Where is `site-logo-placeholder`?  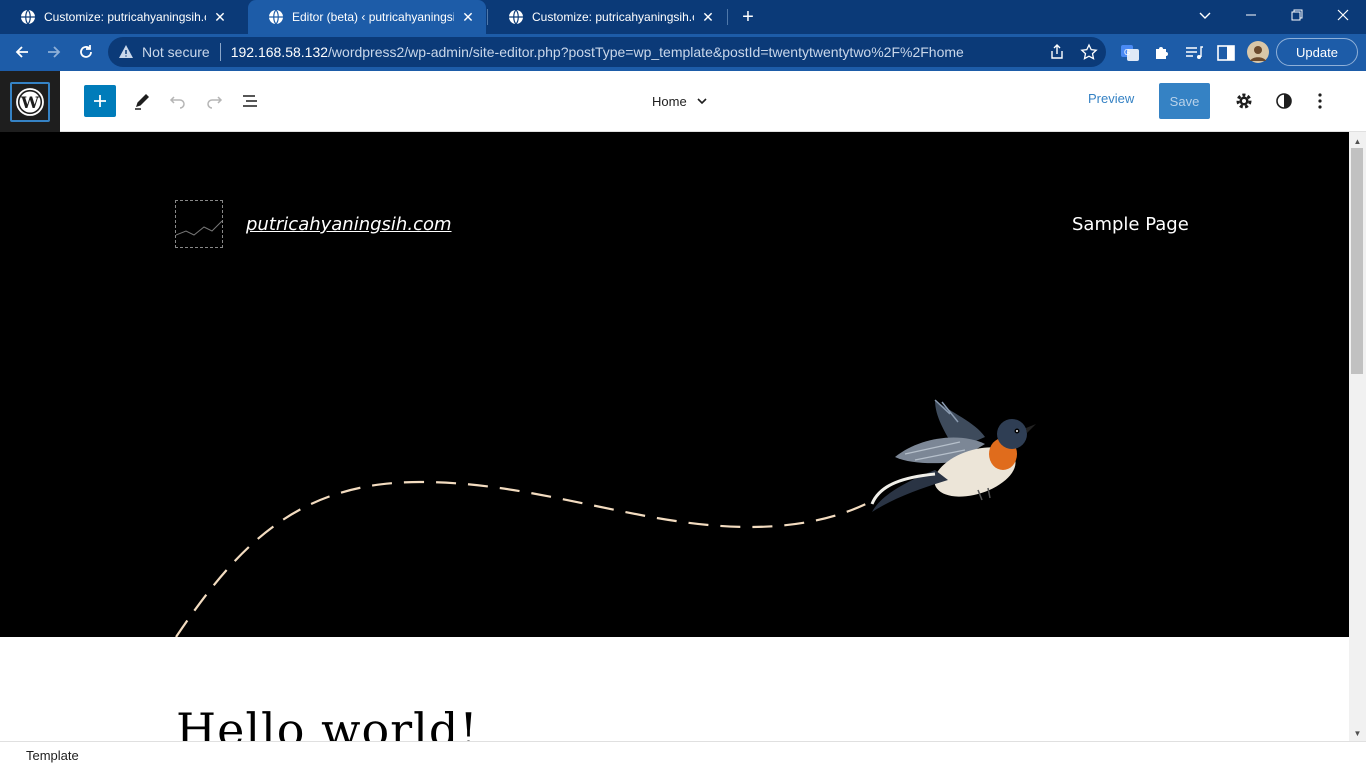
site-logo-placeholder is located at coordinates (199, 224).